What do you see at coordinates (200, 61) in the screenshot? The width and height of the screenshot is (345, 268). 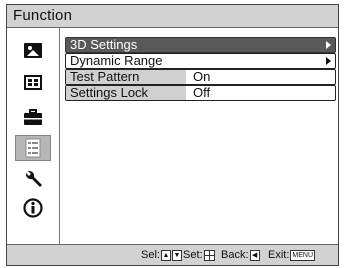 I see `menu-item-dynamic-range: Dynamic Range` at bounding box center [200, 61].